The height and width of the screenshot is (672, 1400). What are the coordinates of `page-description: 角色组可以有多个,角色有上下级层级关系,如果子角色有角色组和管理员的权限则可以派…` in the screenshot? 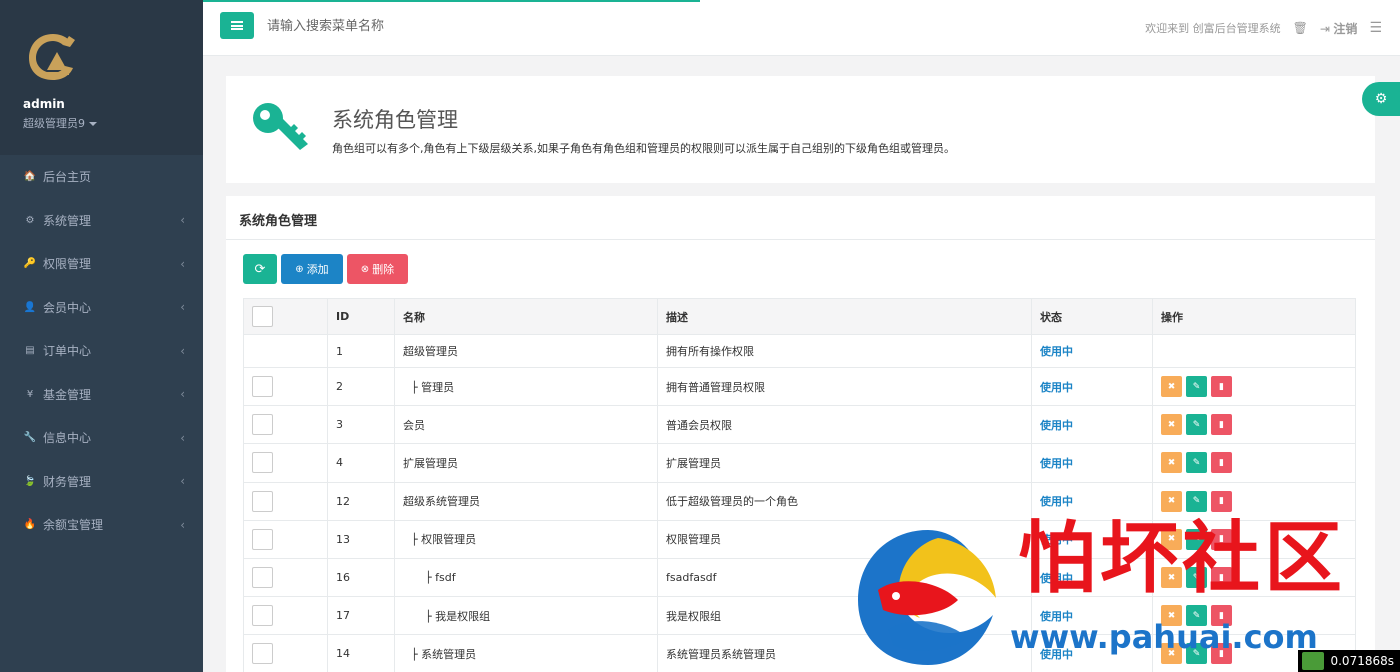 It's located at (643, 148).